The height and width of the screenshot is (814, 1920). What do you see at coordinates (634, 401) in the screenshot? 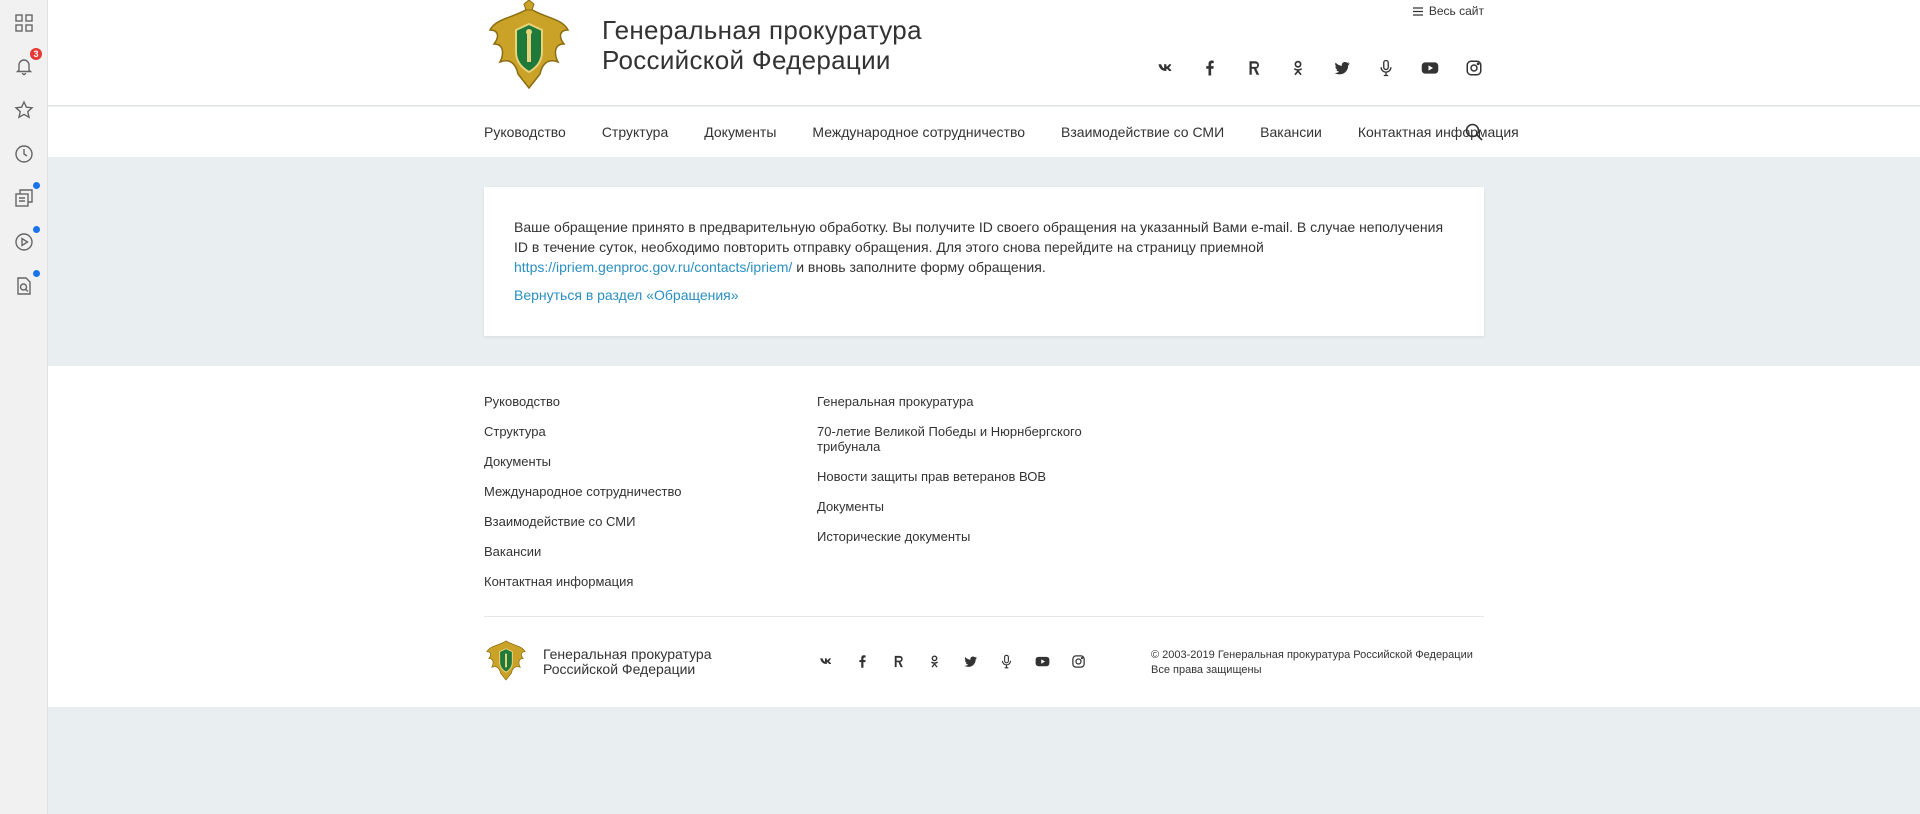
I see `footer-link: Руководство` at bounding box center [634, 401].